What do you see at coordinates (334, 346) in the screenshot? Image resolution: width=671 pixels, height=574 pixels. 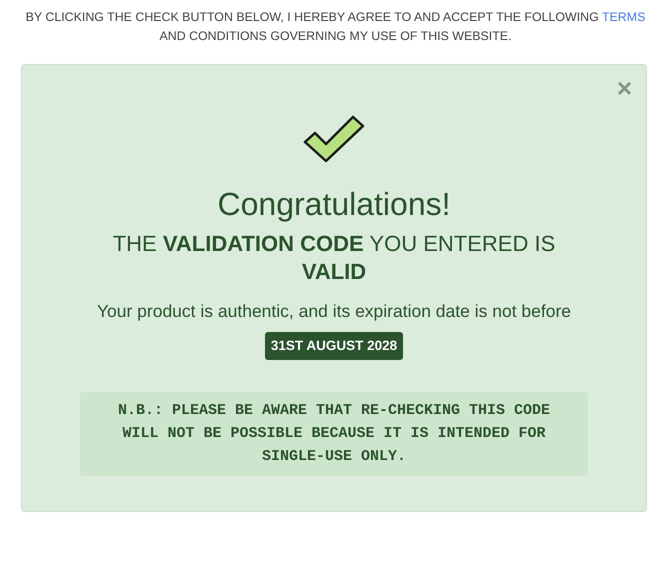 I see `expiration-date: 31ST AUGUST 2028` at bounding box center [334, 346].